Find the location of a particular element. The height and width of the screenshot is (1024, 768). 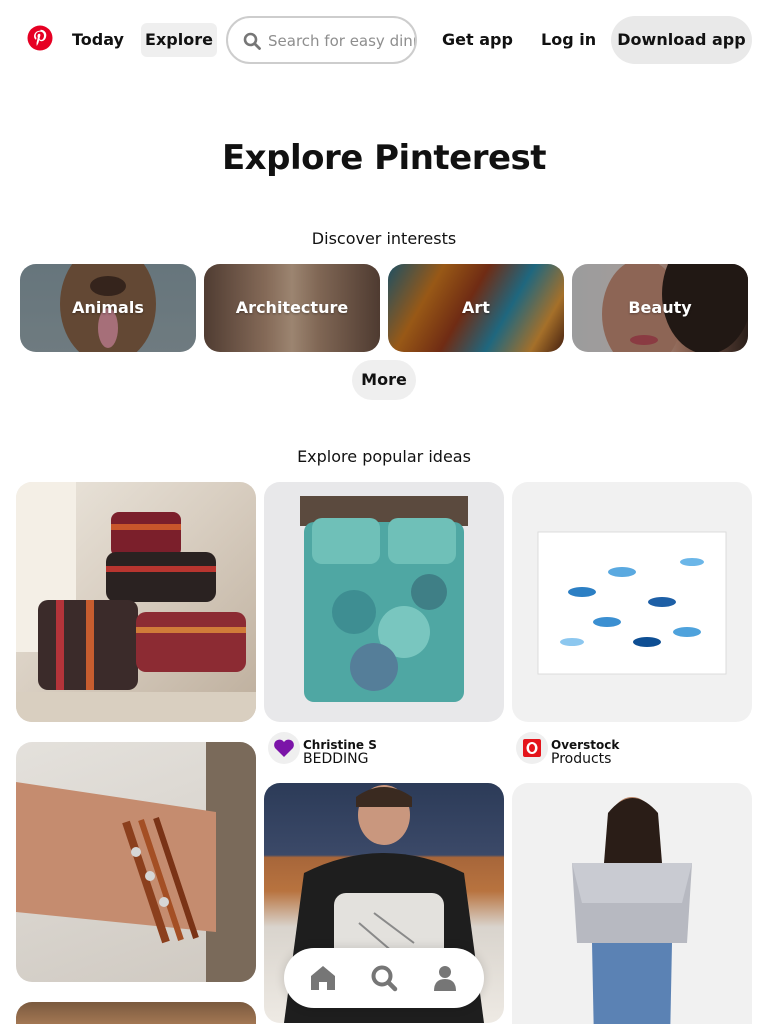

pin-mermaid-bedding is located at coordinates (384, 602).